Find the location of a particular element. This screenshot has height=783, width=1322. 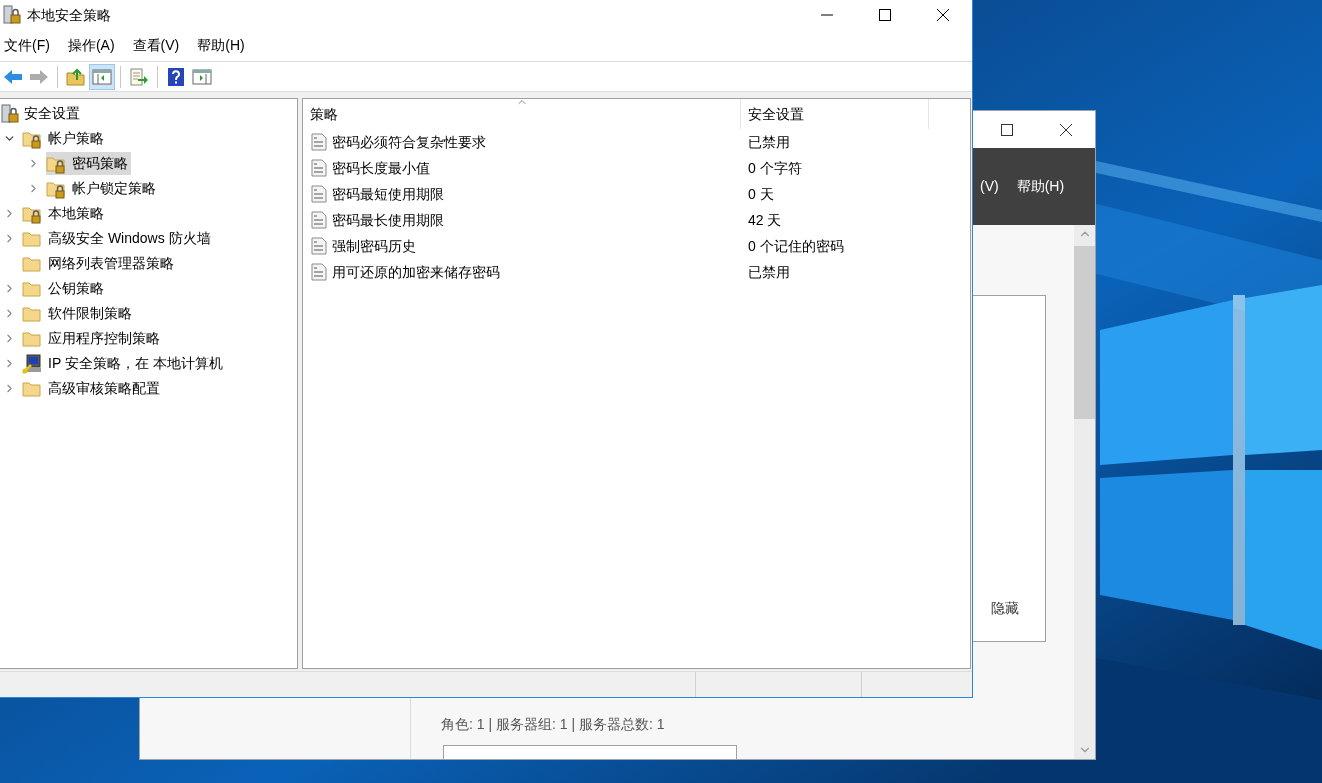

tree-item: 软件限制策略 is located at coordinates (78, 313).